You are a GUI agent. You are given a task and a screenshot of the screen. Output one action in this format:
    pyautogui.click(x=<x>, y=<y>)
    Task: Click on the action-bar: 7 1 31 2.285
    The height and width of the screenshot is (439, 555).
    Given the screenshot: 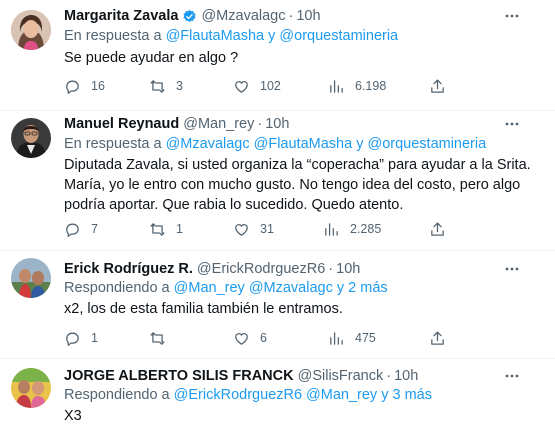 What is the action you would take?
    pyautogui.click(x=254, y=229)
    